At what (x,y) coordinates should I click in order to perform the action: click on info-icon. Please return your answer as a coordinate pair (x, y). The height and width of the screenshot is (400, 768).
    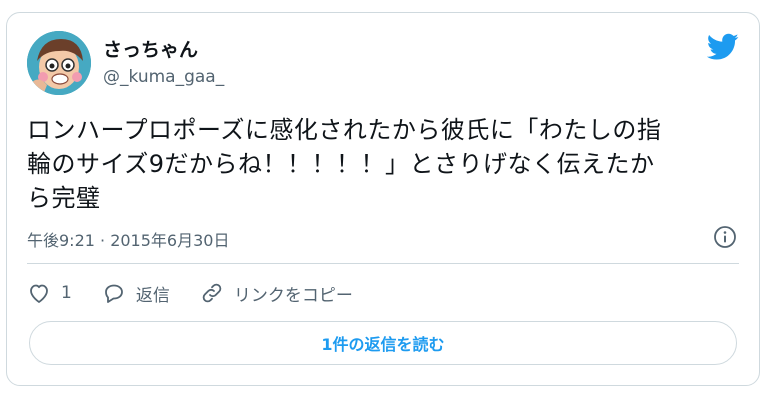
    Looking at the image, I should click on (725, 237).